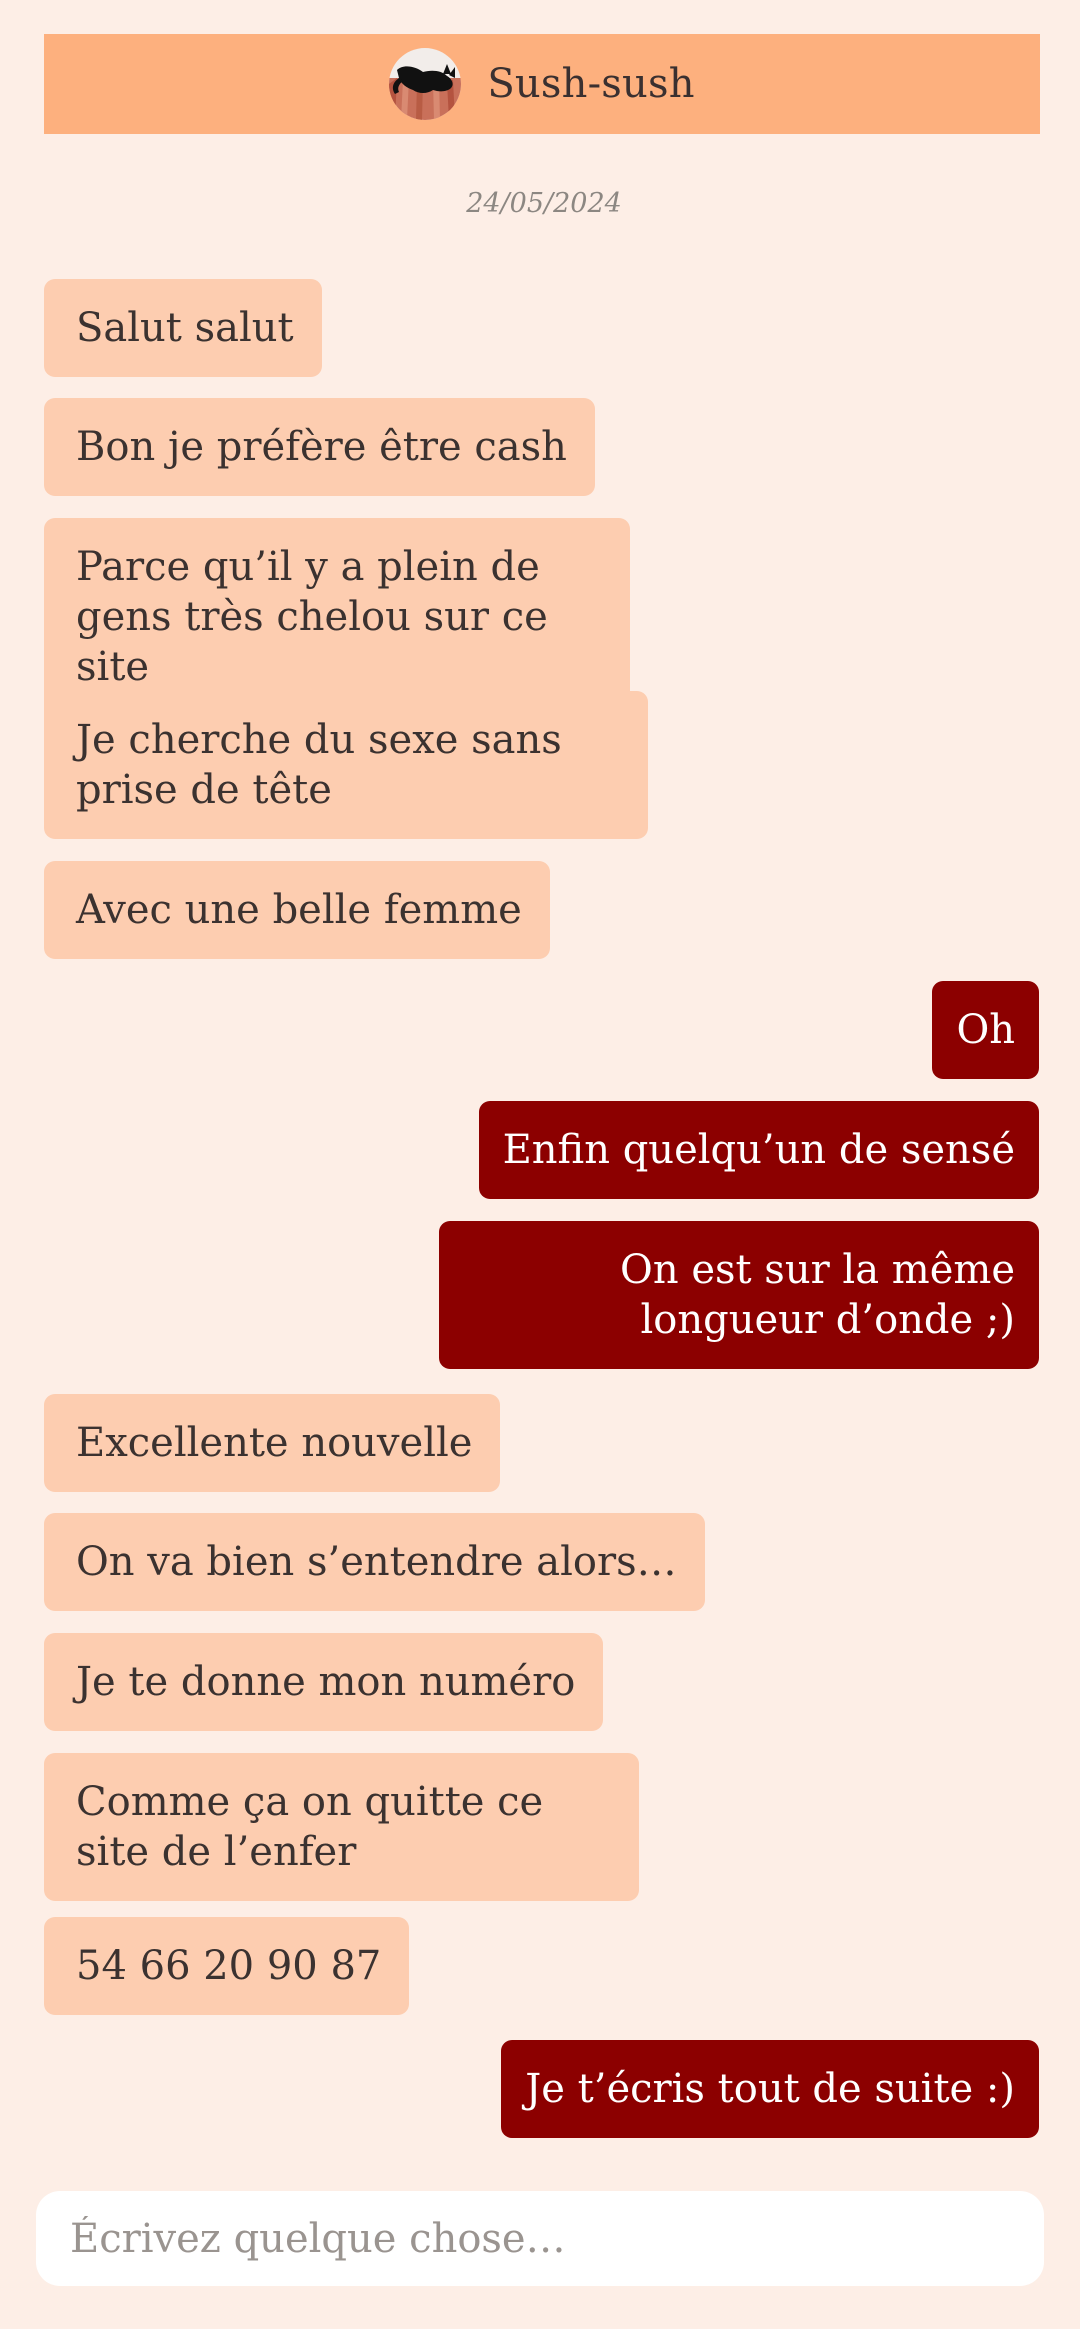 This screenshot has height=2329, width=1080. I want to click on message-input, so click(556, 2238).